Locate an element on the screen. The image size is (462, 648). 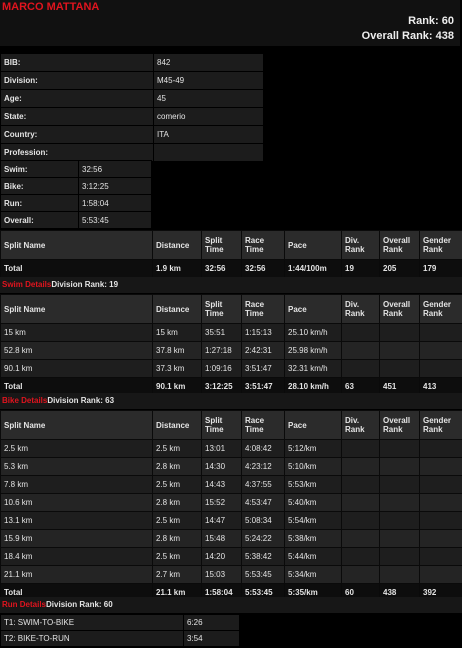
run-section-bar: Run DetailsDivision Rank: 60 is located at coordinates (231, 605).